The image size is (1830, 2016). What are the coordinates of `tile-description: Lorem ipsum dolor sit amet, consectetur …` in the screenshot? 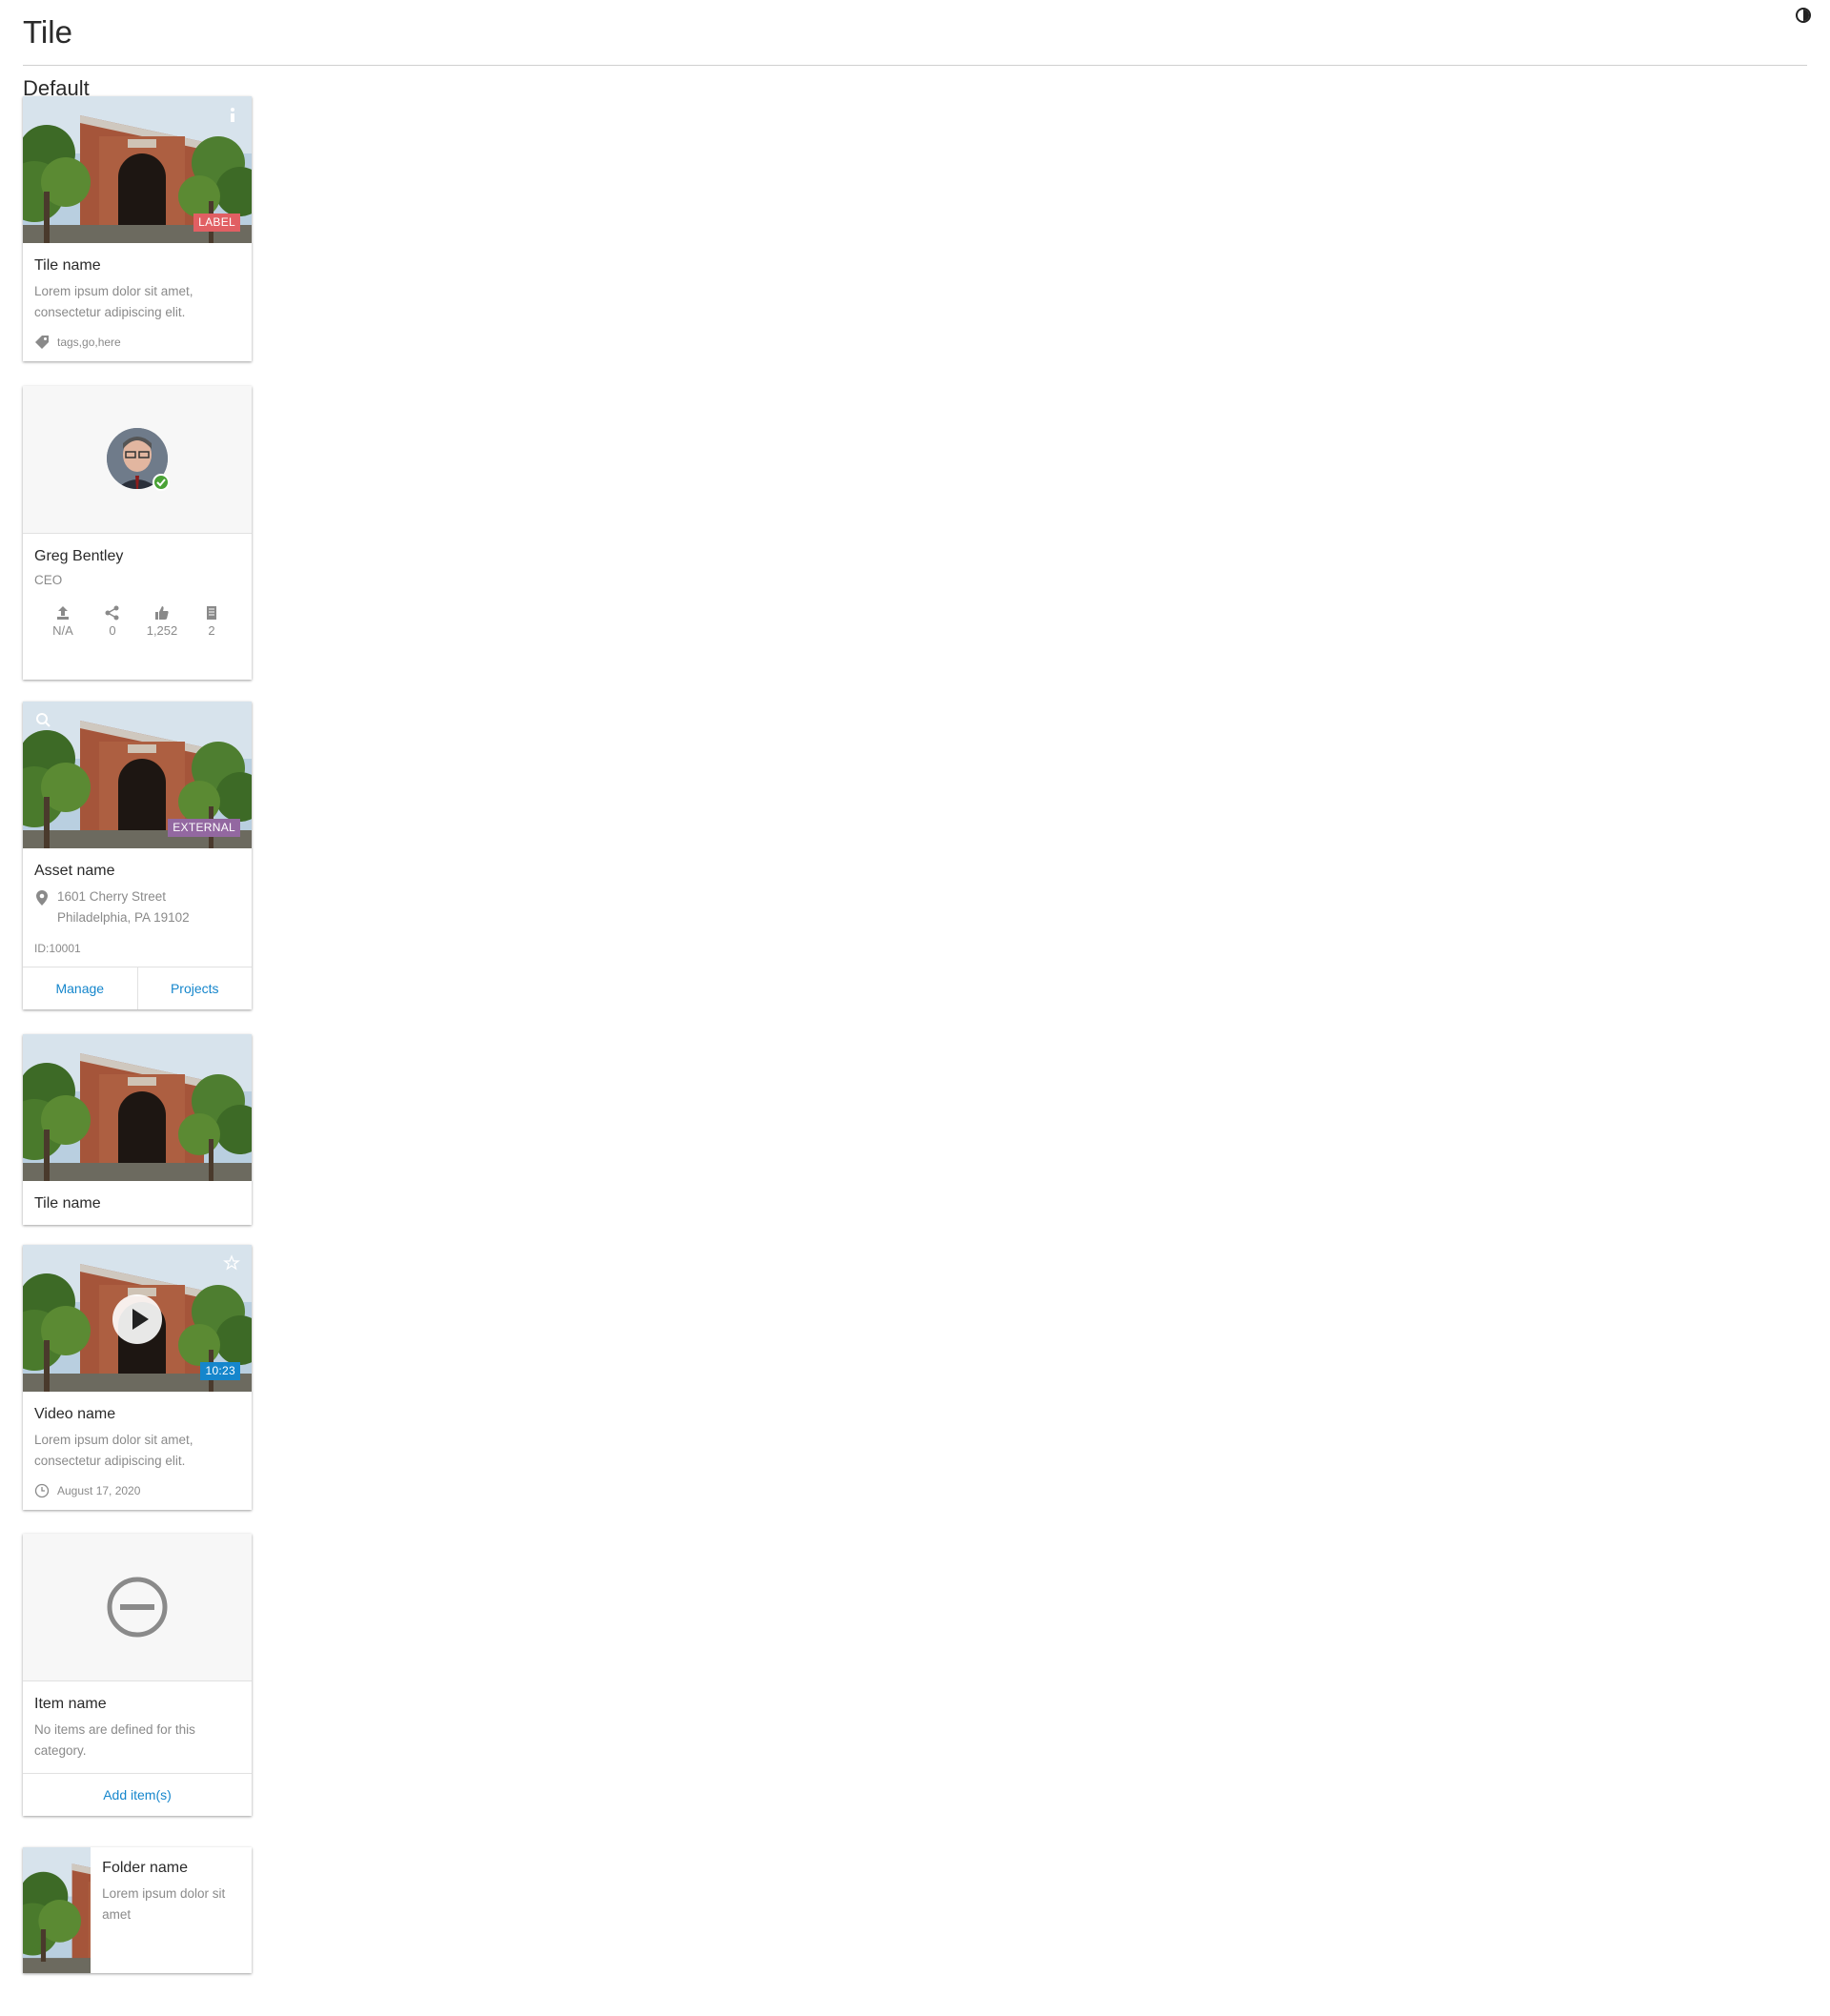 It's located at (114, 301).